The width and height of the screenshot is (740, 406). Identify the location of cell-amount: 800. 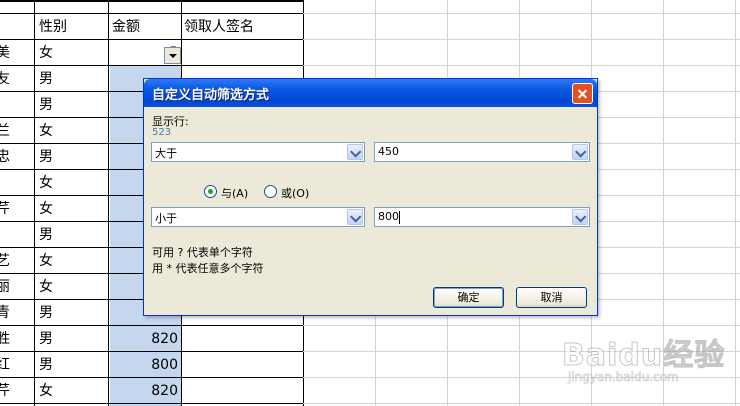
(145, 364).